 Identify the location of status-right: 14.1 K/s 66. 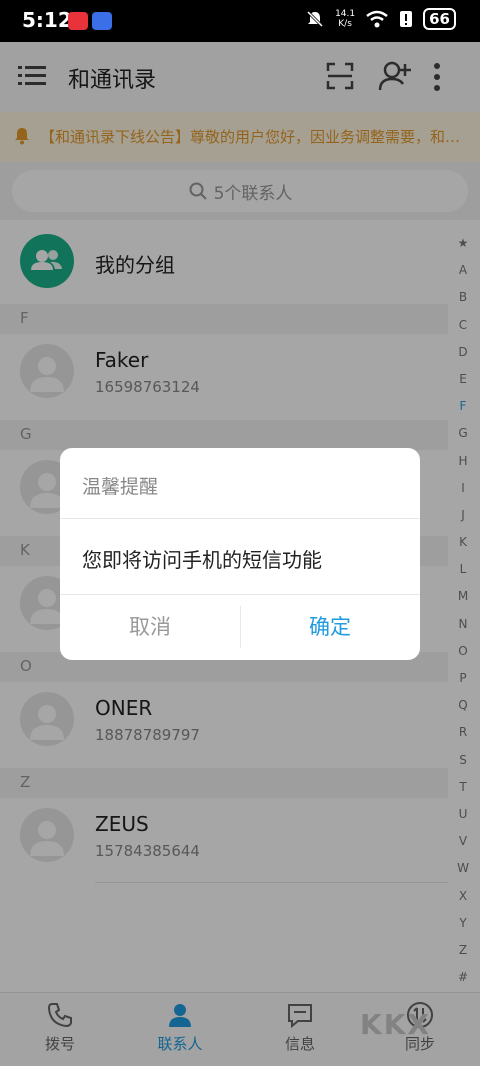
(380, 19).